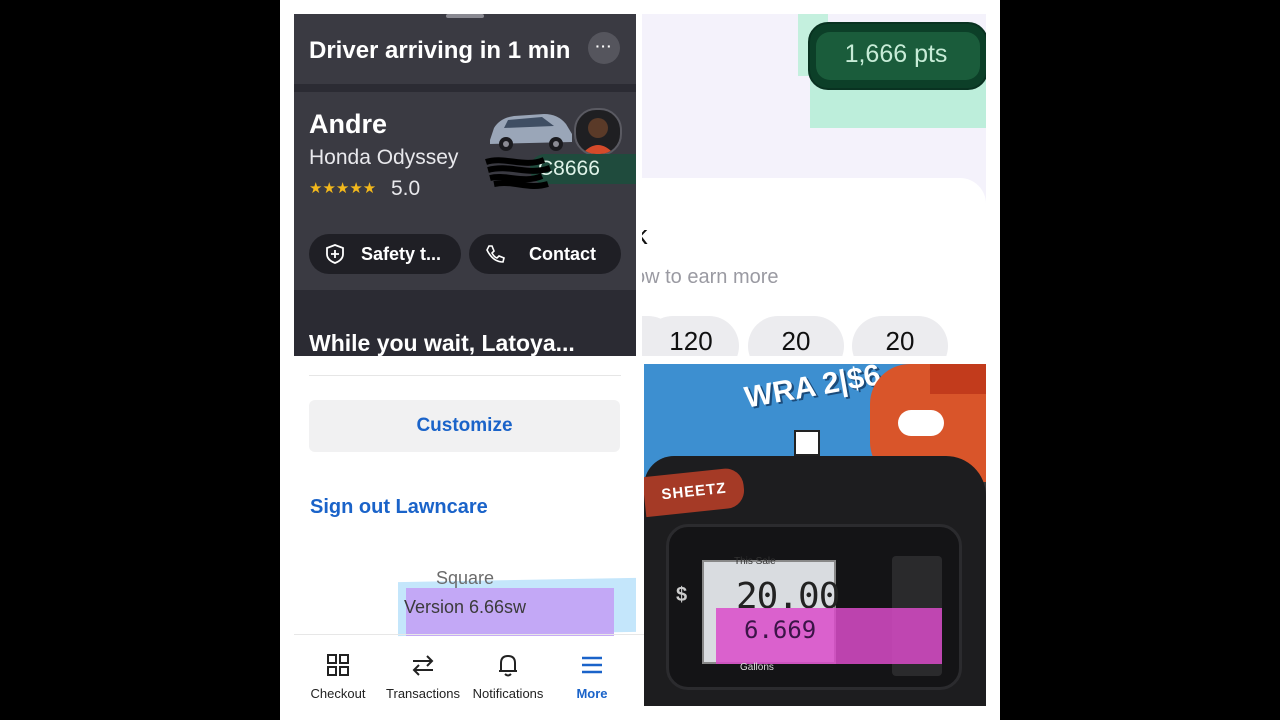 Image resolution: width=1280 pixels, height=720 pixels. What do you see at coordinates (465, 16) in the screenshot?
I see `sheet-grabber` at bounding box center [465, 16].